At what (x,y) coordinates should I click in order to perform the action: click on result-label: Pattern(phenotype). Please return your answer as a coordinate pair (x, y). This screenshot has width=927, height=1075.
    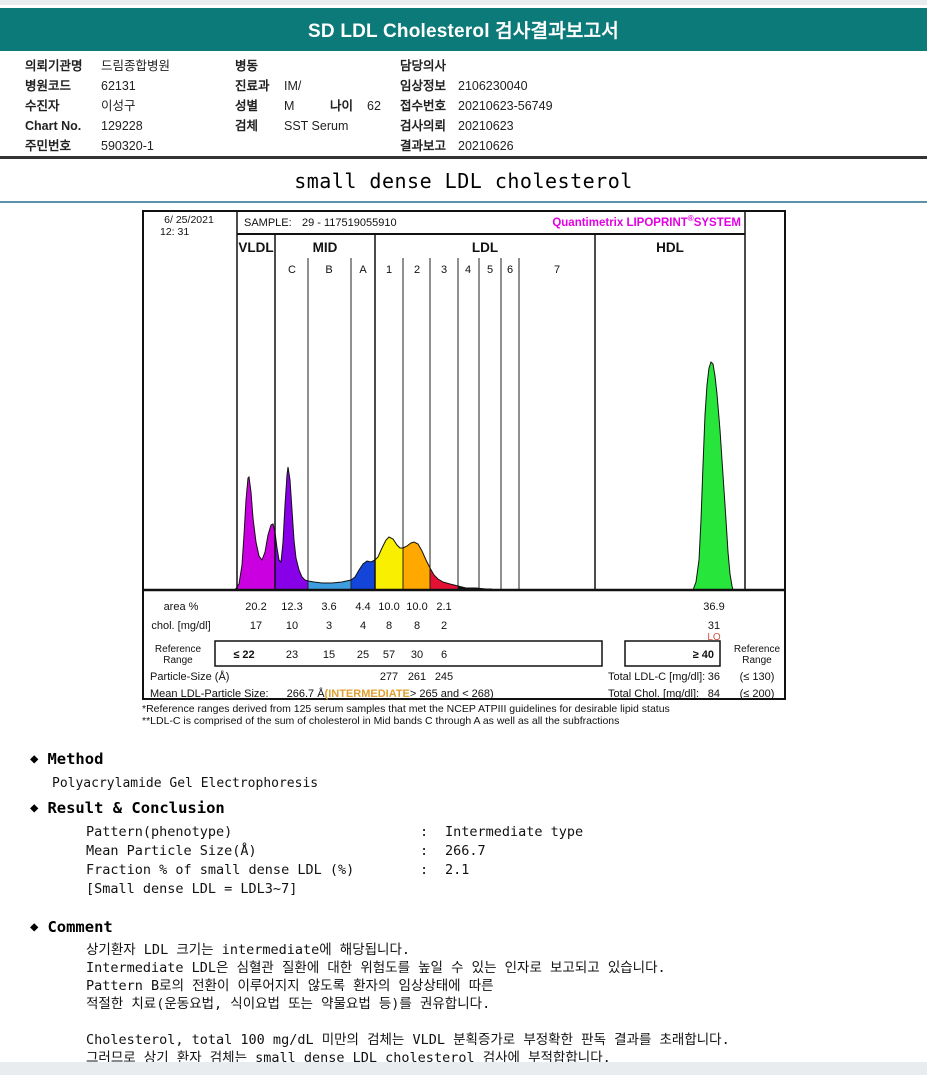
    Looking at the image, I should click on (159, 832).